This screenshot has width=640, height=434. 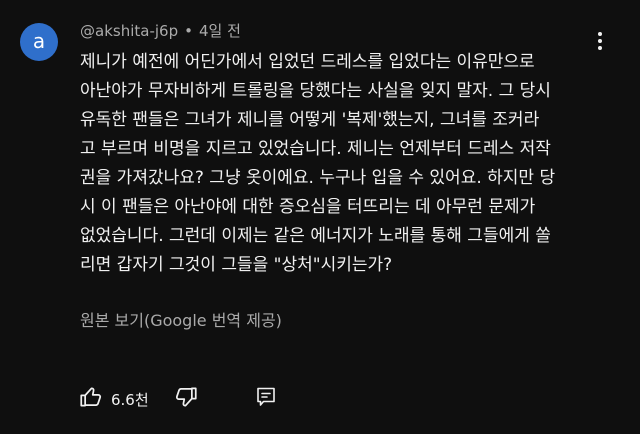 I want to click on reply-button, so click(x=266, y=399).